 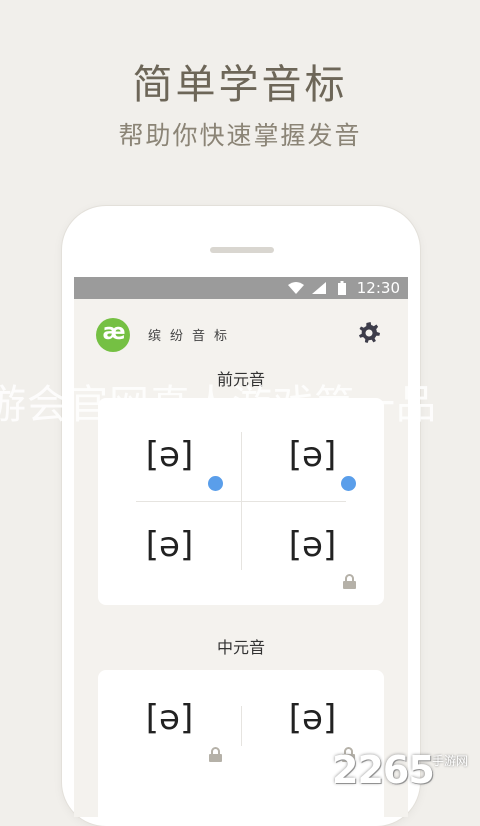 I want to click on status-bar: 12:30, so click(x=241, y=288).